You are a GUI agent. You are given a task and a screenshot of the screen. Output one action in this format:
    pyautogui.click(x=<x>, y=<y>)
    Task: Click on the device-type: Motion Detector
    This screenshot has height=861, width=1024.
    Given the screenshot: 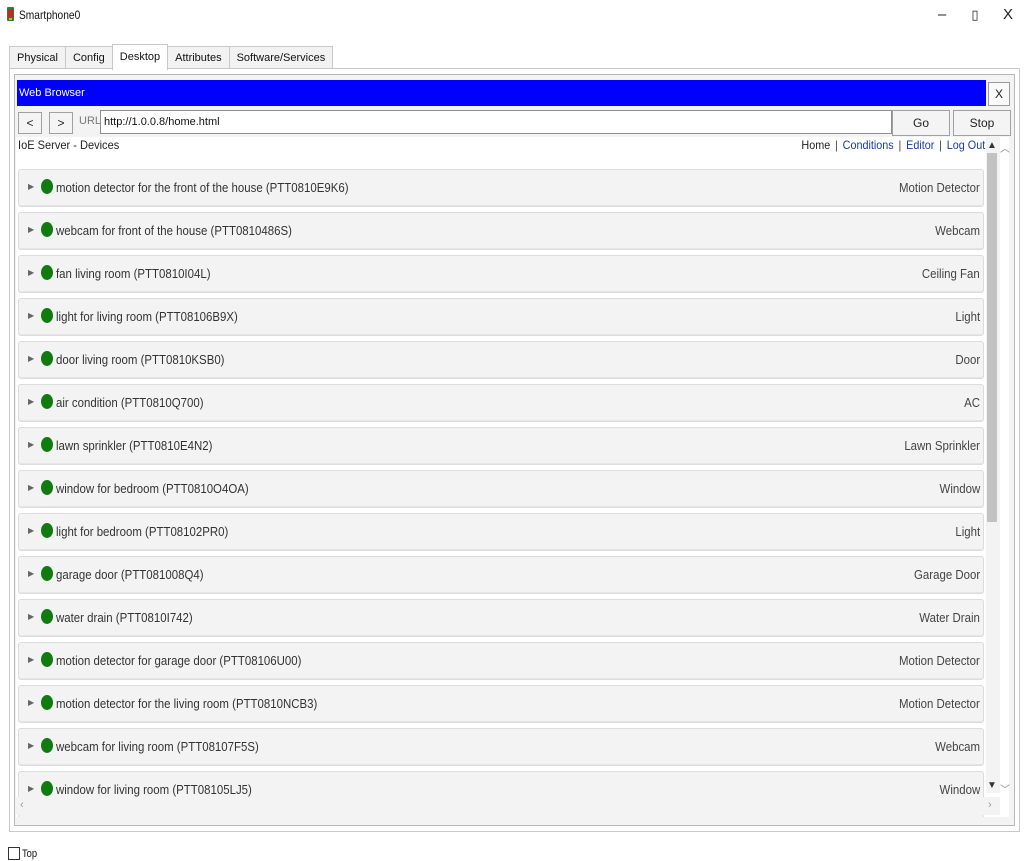 What is the action you would take?
    pyautogui.click(x=939, y=660)
    